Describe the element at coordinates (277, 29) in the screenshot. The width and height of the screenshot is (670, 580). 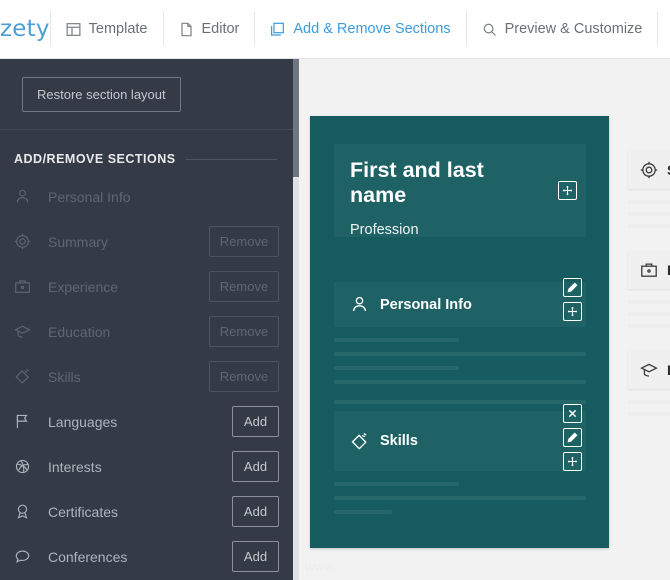
I see `sections-icon` at that location.